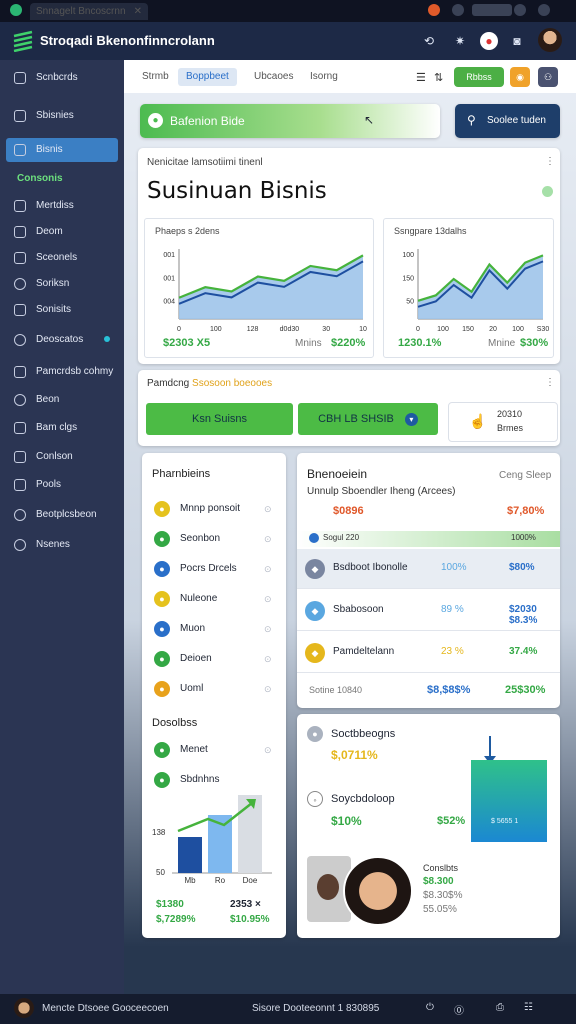 The image size is (576, 1024). Describe the element at coordinates (475, 291) in the screenshot. I see `chart-2: 100 150 50 0 100 150 20 100 S30` at that location.